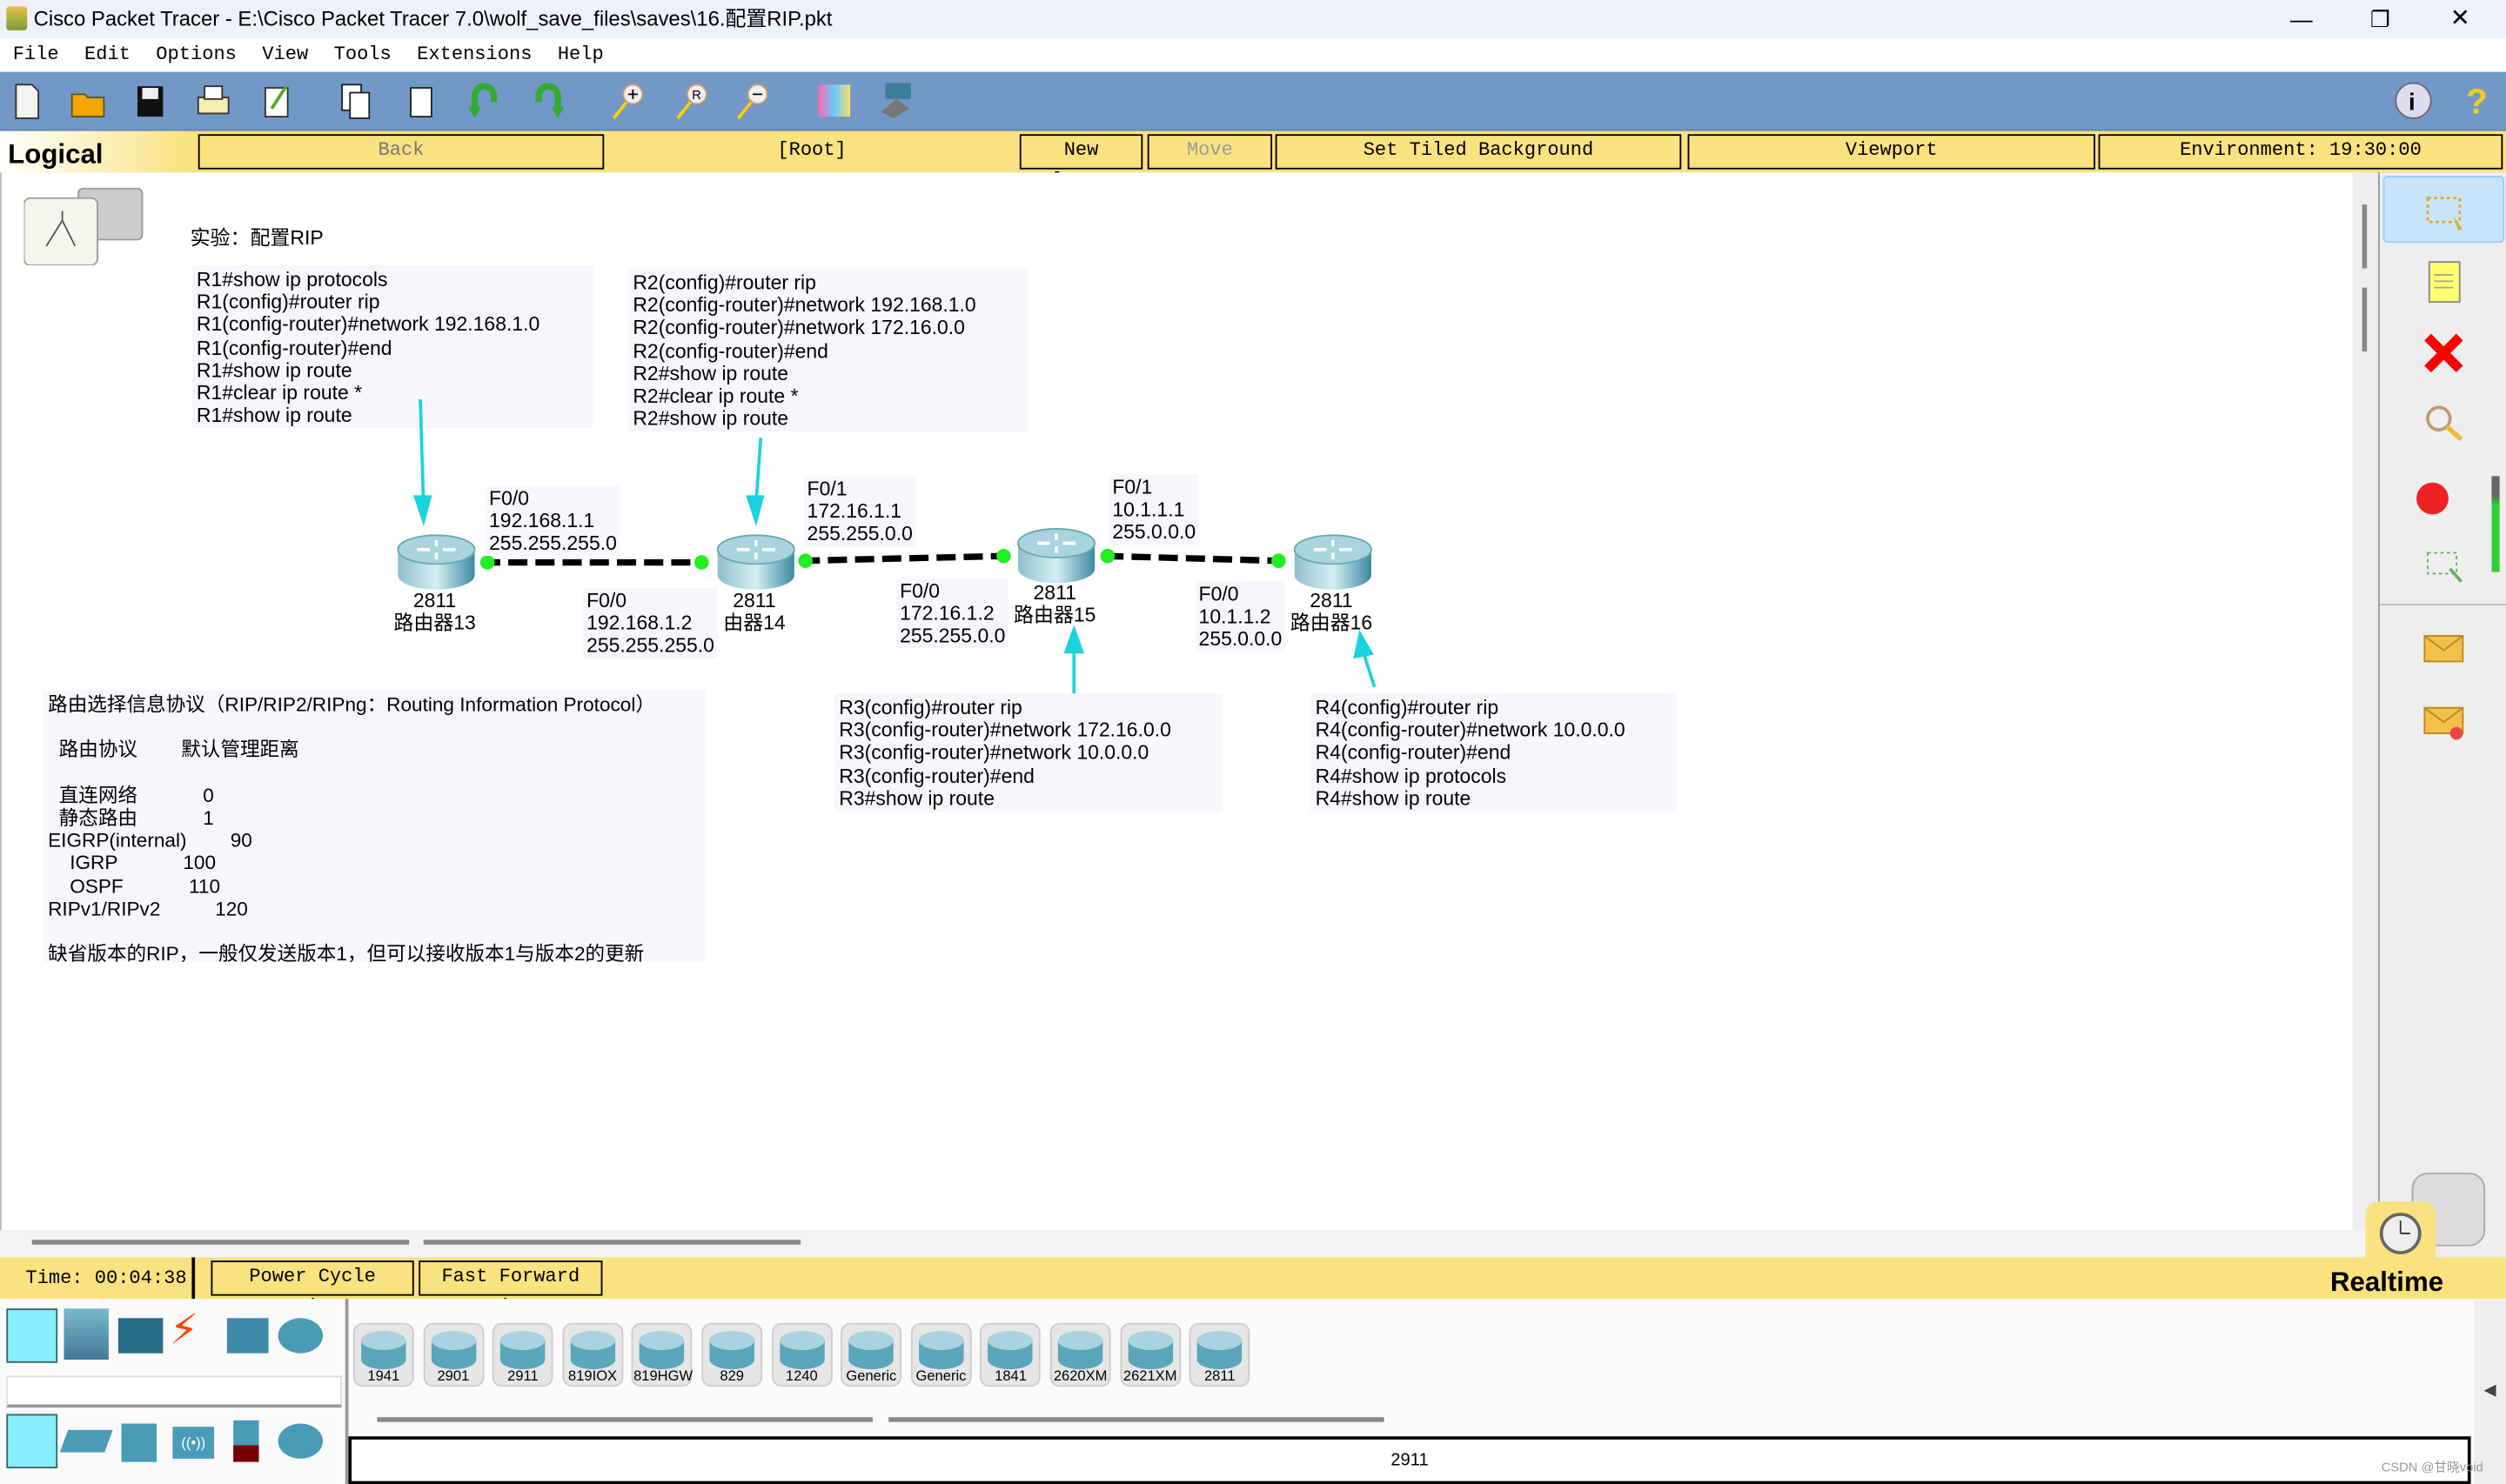 The width and height of the screenshot is (2506, 1484). What do you see at coordinates (650, 622) in the screenshot?
I see `interface-label: F0/0 192.168.1.2 255.255.255.0` at bounding box center [650, 622].